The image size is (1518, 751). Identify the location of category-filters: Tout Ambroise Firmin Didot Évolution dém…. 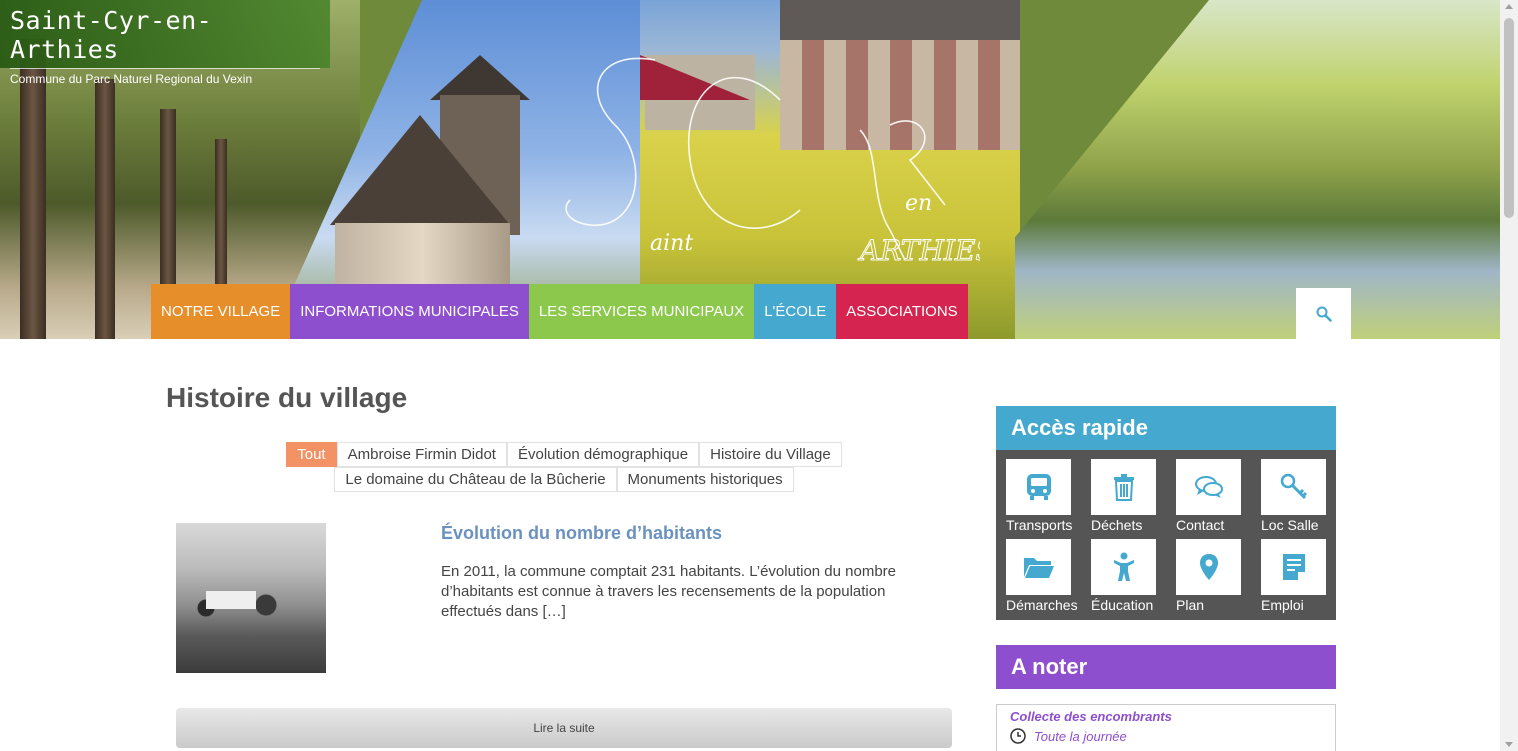
(564, 467).